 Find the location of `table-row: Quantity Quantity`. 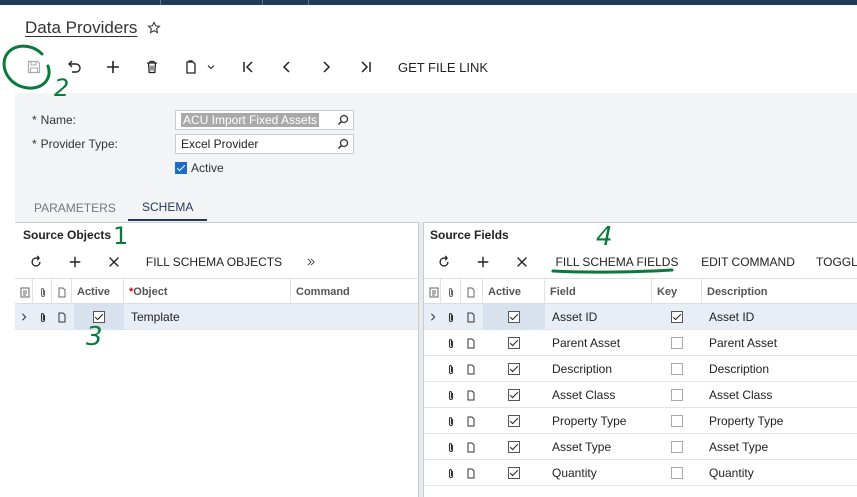

table-row: Quantity Quantity is located at coordinates (640, 473).